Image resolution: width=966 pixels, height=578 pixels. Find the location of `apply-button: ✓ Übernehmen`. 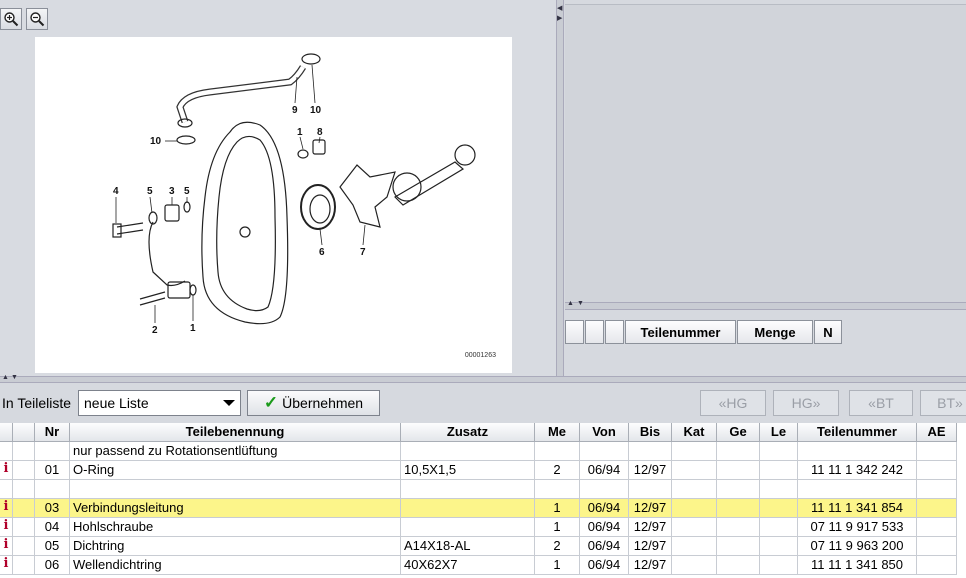

apply-button: ✓ Übernehmen is located at coordinates (313, 403).